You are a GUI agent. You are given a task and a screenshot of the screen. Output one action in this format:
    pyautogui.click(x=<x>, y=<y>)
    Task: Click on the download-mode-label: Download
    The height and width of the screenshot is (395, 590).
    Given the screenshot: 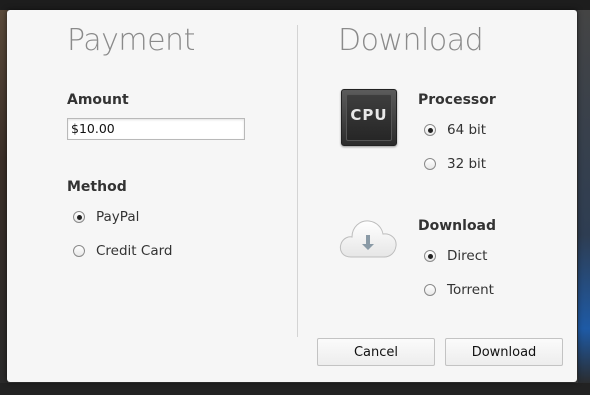 What is the action you would take?
    pyautogui.click(x=457, y=226)
    